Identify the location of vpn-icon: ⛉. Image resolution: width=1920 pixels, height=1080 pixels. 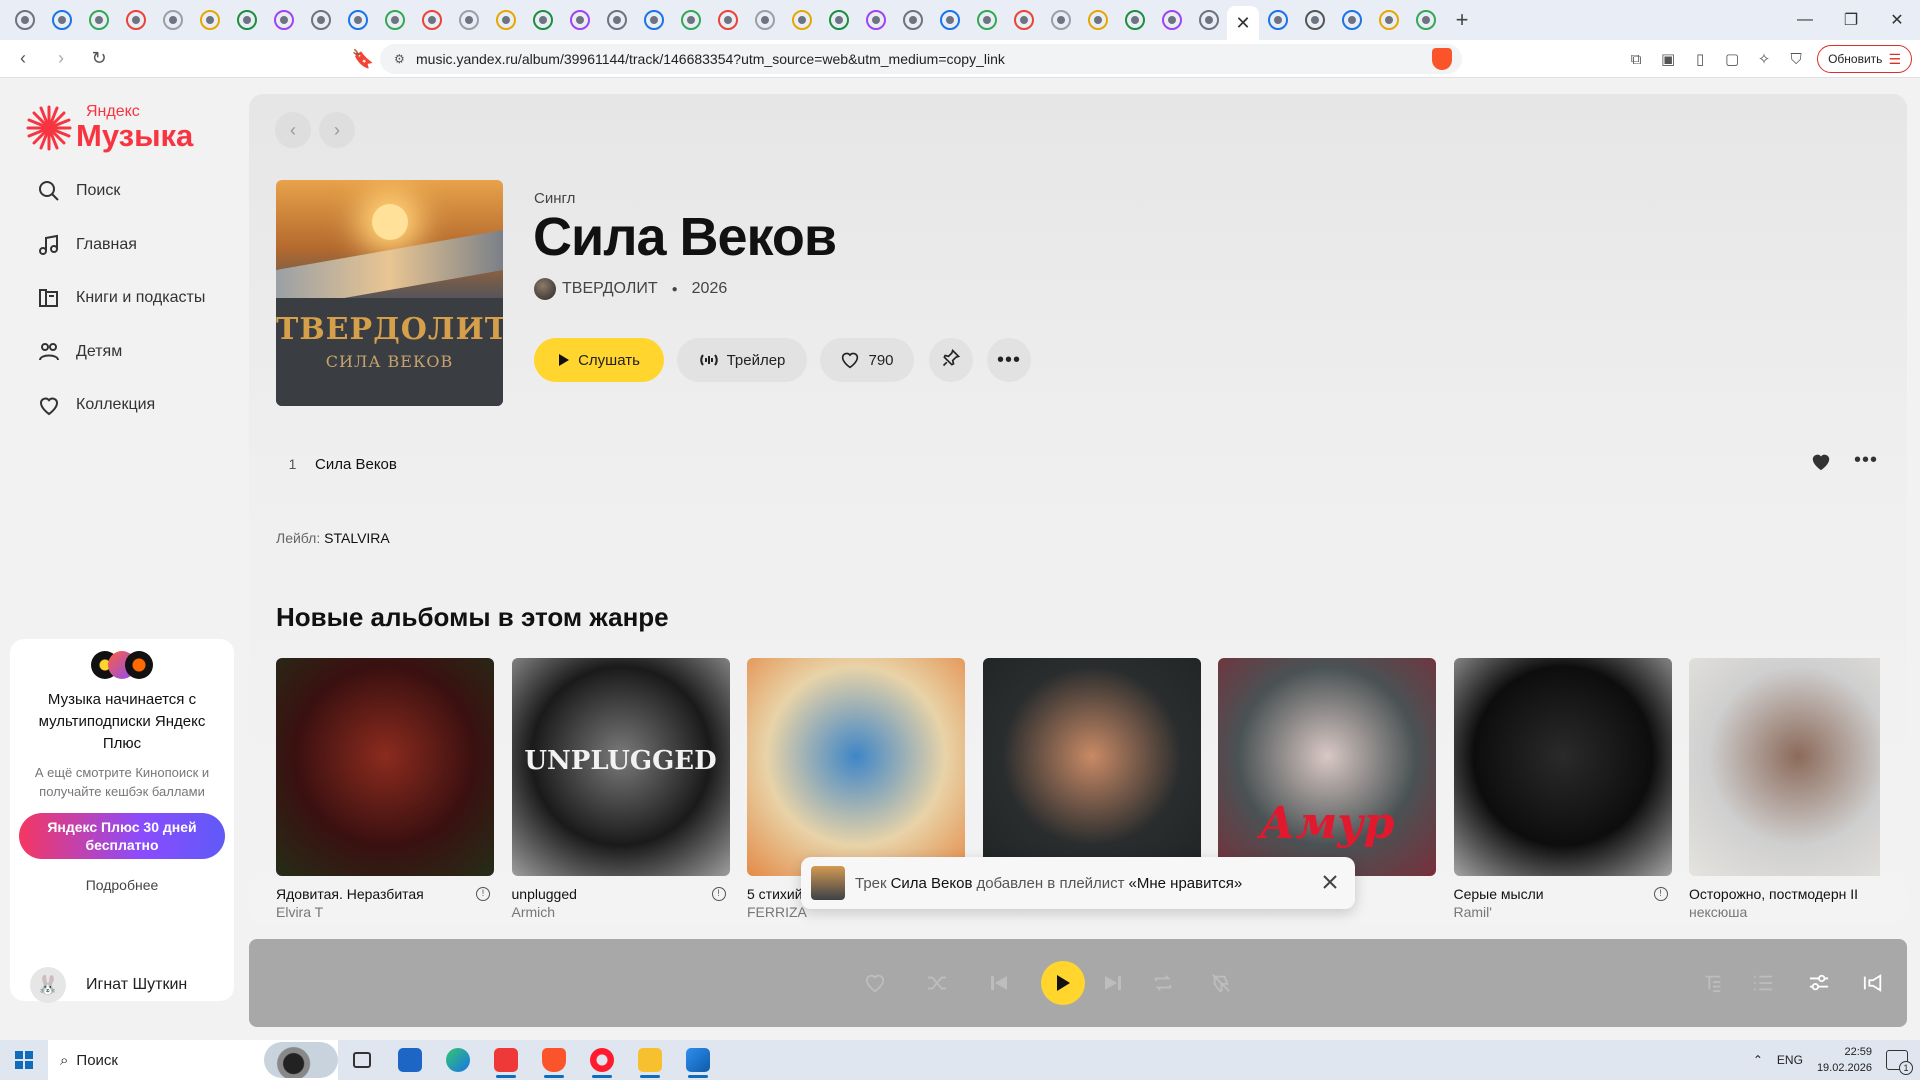
(1796, 59).